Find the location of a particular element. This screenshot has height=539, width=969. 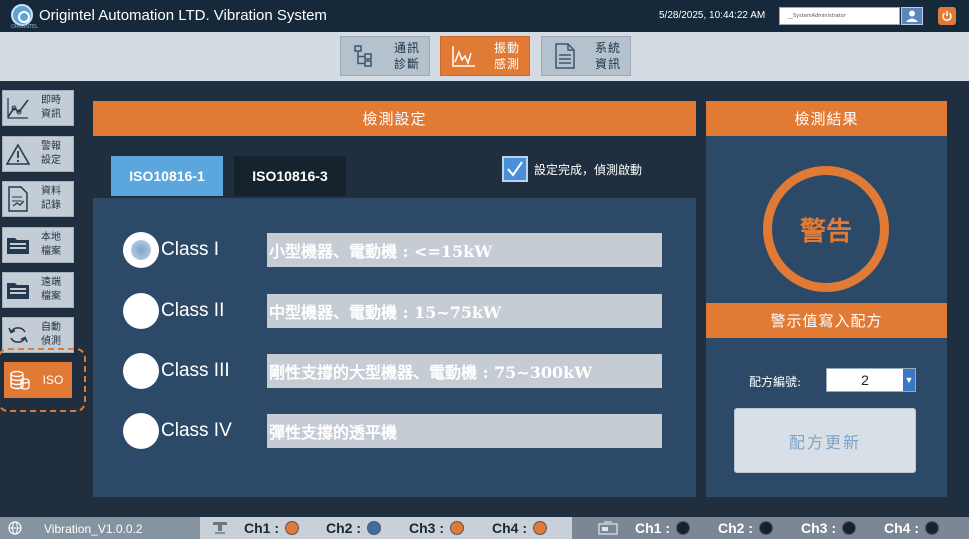

tab-system-info: 系統 資訊 is located at coordinates (586, 56).